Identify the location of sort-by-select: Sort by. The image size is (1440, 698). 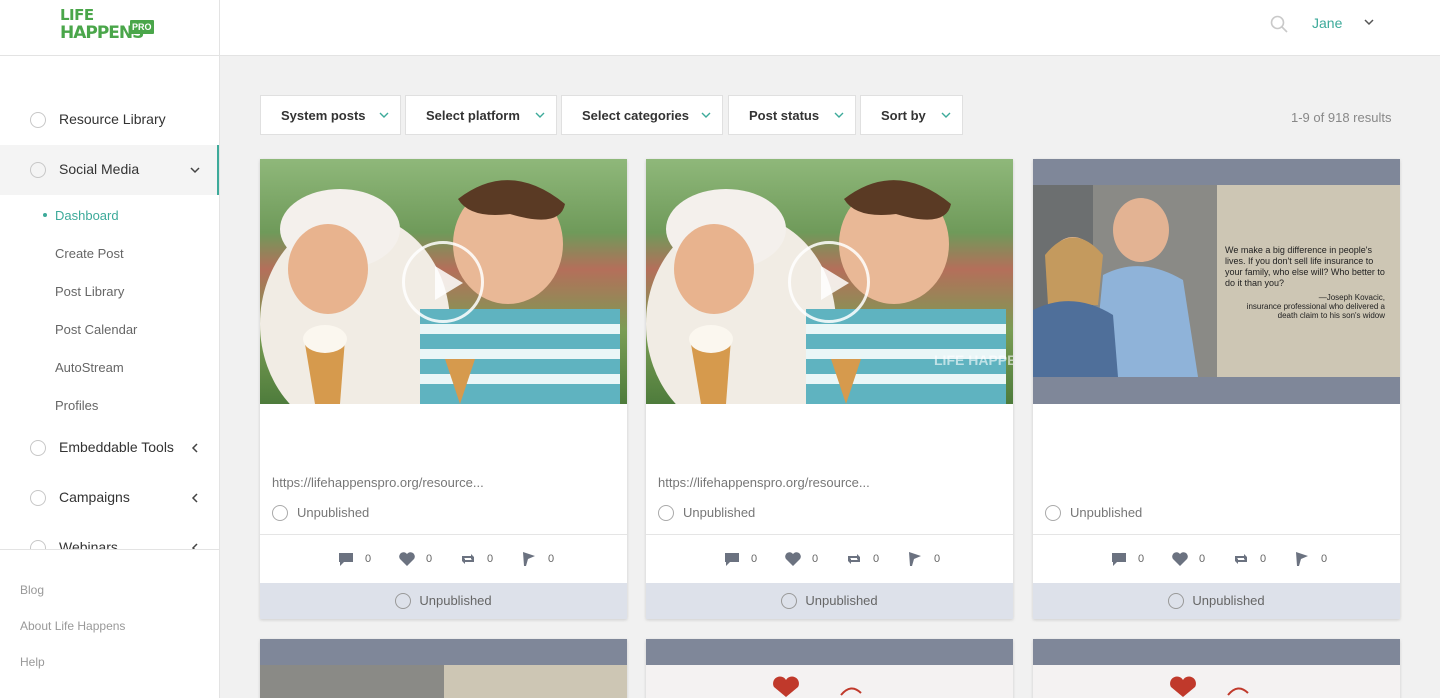
(911, 115).